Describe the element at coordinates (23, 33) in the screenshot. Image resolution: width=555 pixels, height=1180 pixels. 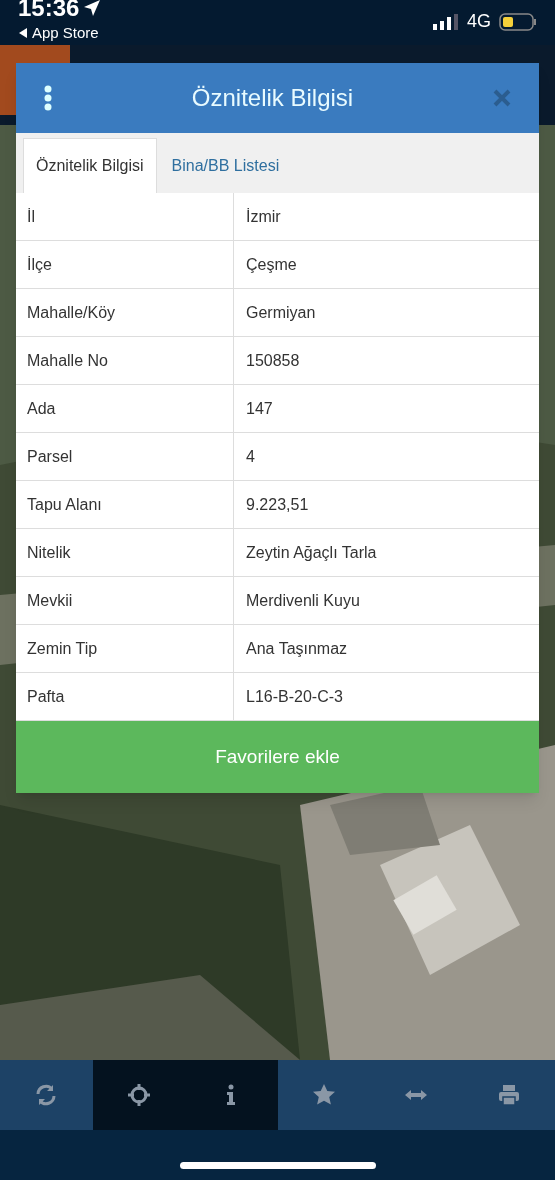
I see `back-arrow-icon` at that location.